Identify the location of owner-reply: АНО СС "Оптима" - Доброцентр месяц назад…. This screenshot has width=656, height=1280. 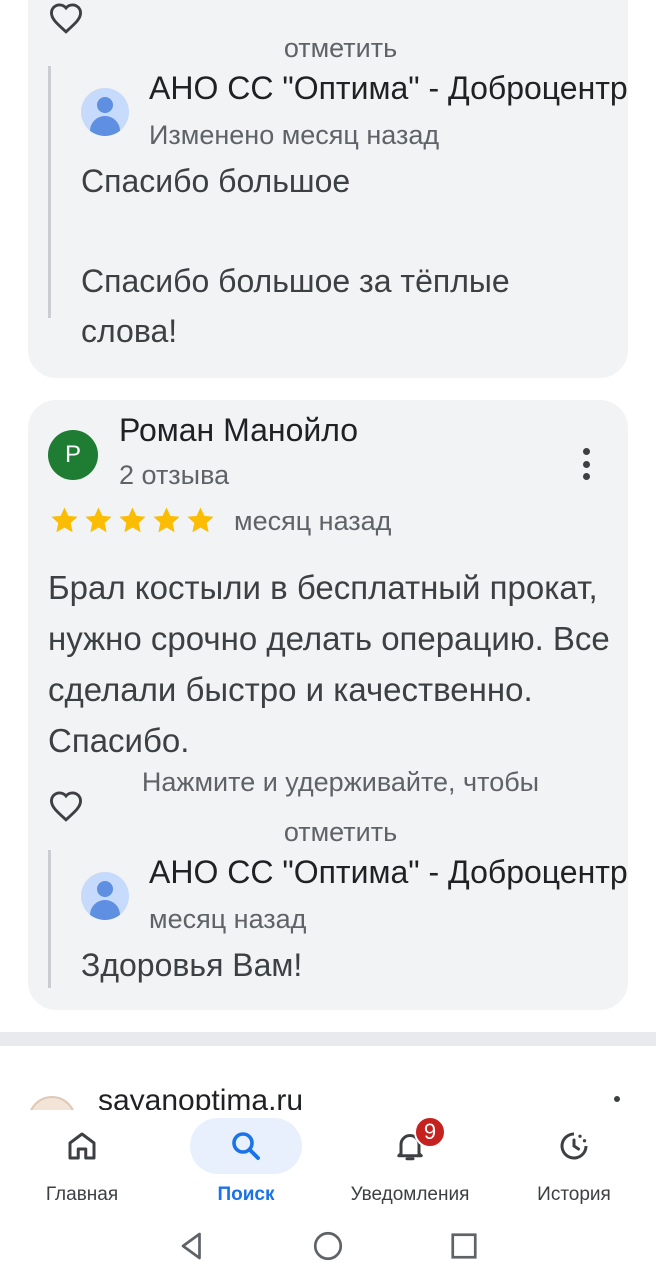
(348, 919).